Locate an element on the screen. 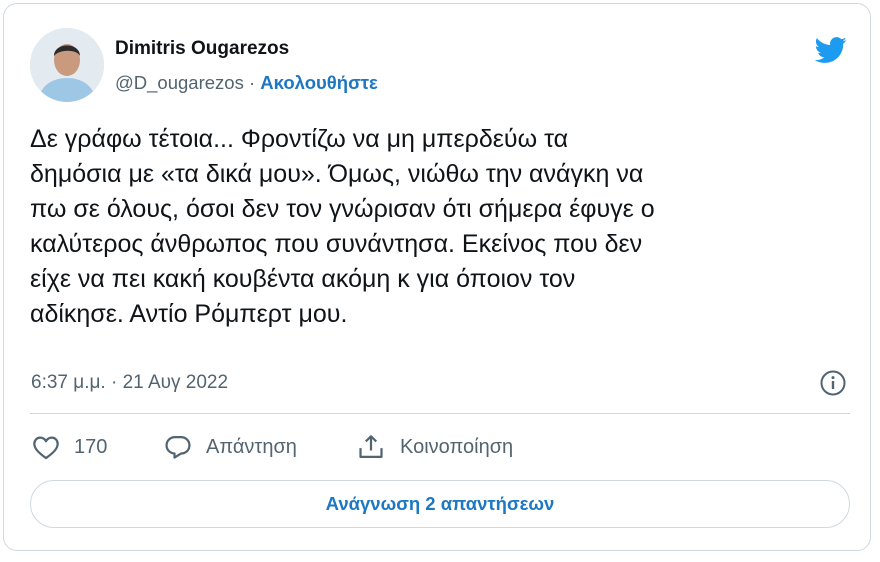 The image size is (880, 562). reply-label: Απάντηση is located at coordinates (251, 446).